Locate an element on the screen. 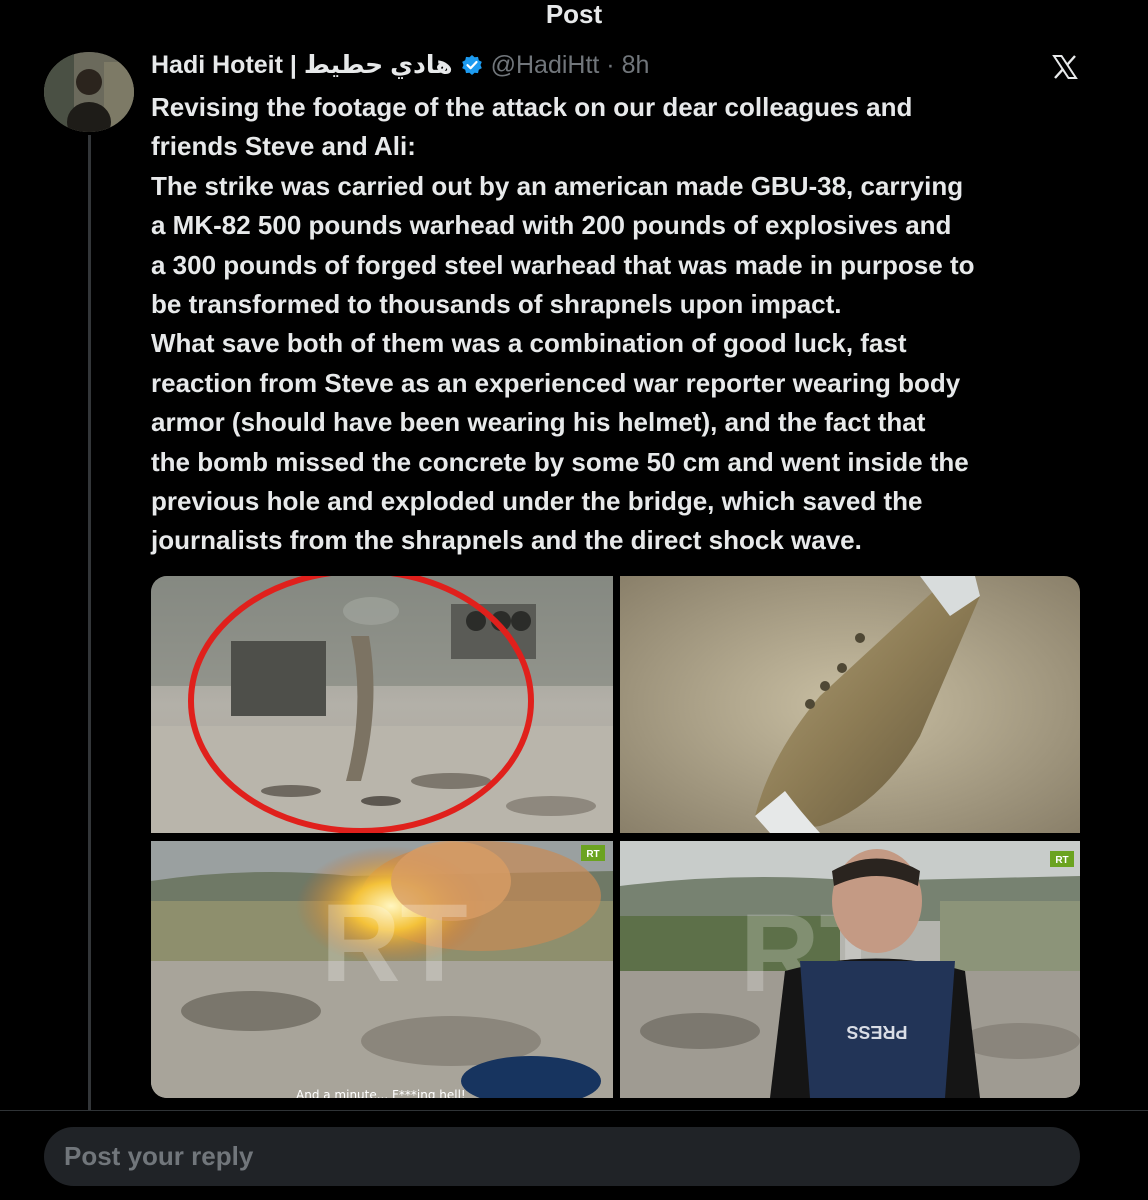 This screenshot has width=1148, height=1200. verified-badge-icon is located at coordinates (472, 65).